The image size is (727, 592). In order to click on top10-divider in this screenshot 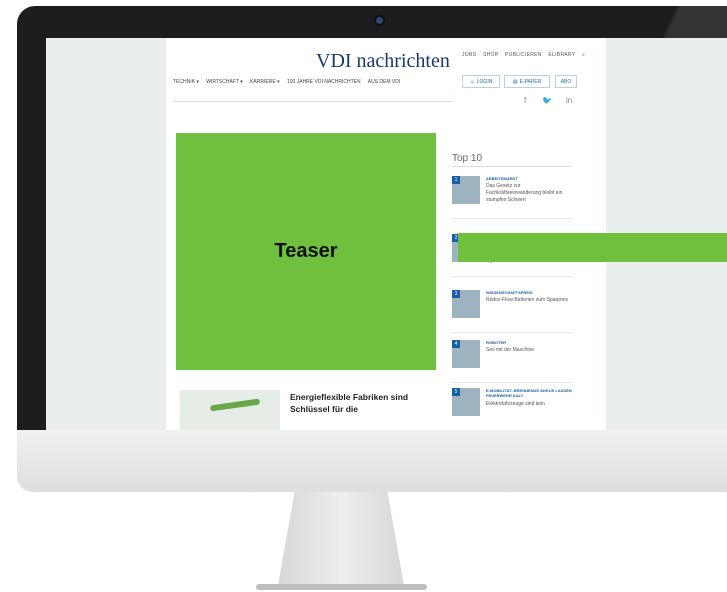, I will do `click(512, 166)`.